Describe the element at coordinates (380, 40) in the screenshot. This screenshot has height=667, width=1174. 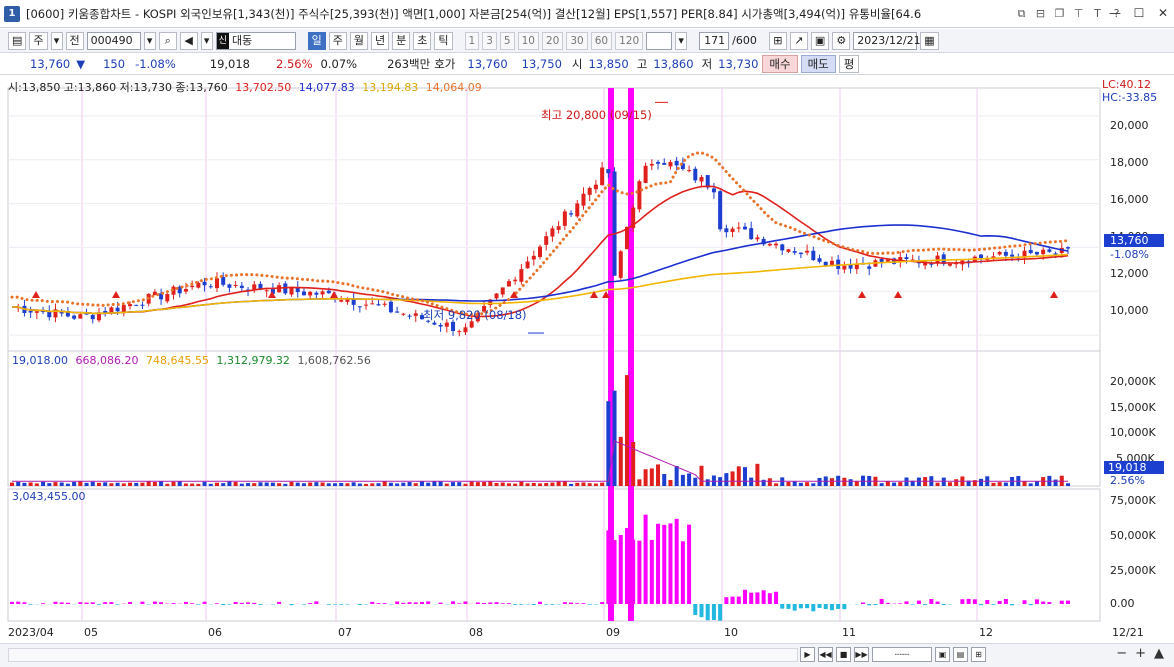
I see `period-year: 년` at that location.